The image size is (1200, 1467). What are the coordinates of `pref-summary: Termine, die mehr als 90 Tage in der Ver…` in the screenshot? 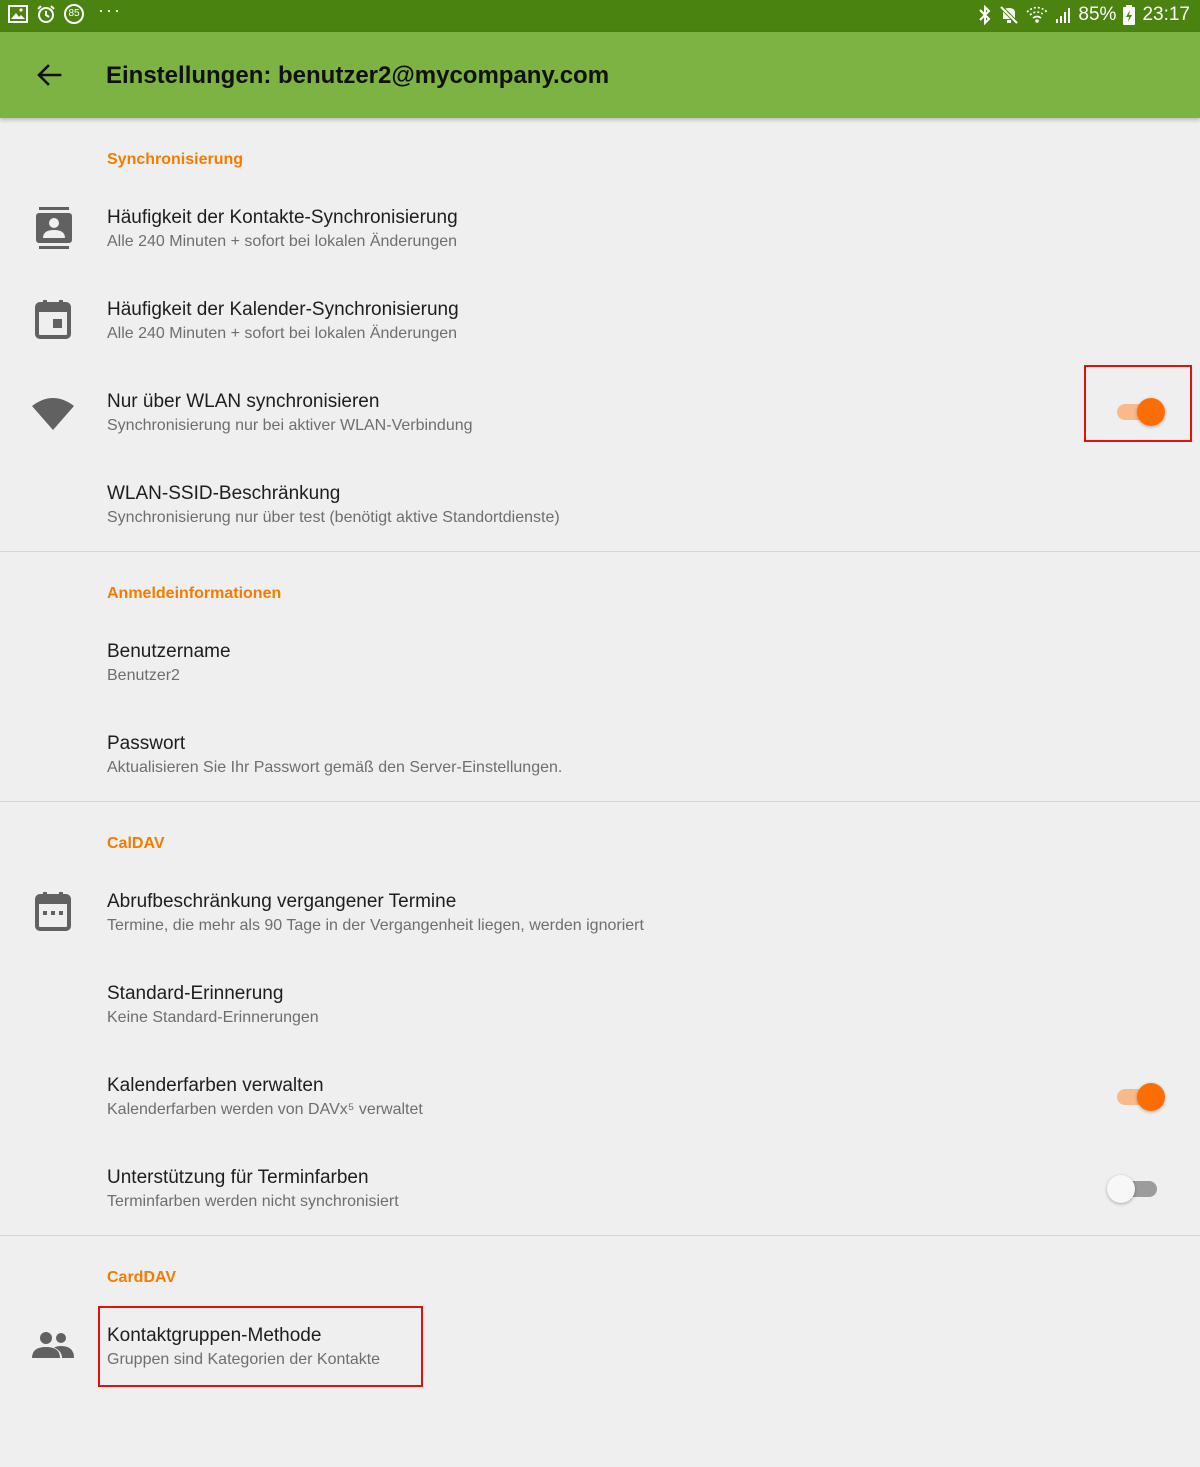 It's located at (375, 925).